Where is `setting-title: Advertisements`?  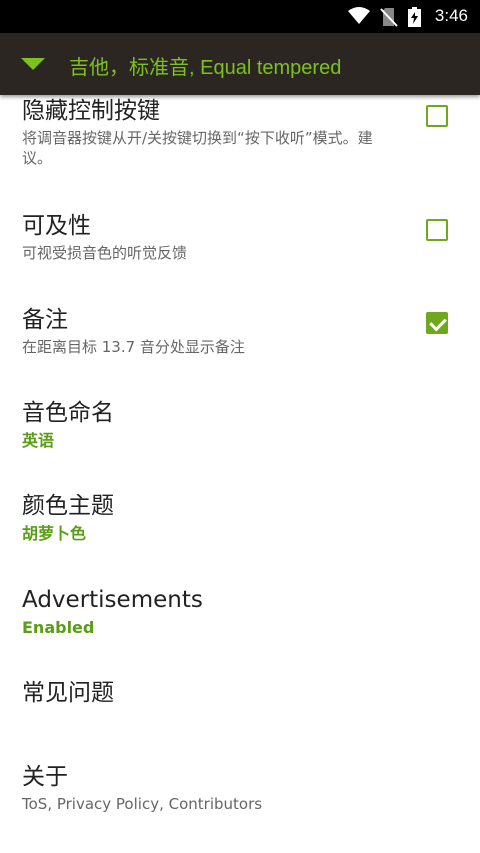
setting-title: Advertisements is located at coordinates (112, 600).